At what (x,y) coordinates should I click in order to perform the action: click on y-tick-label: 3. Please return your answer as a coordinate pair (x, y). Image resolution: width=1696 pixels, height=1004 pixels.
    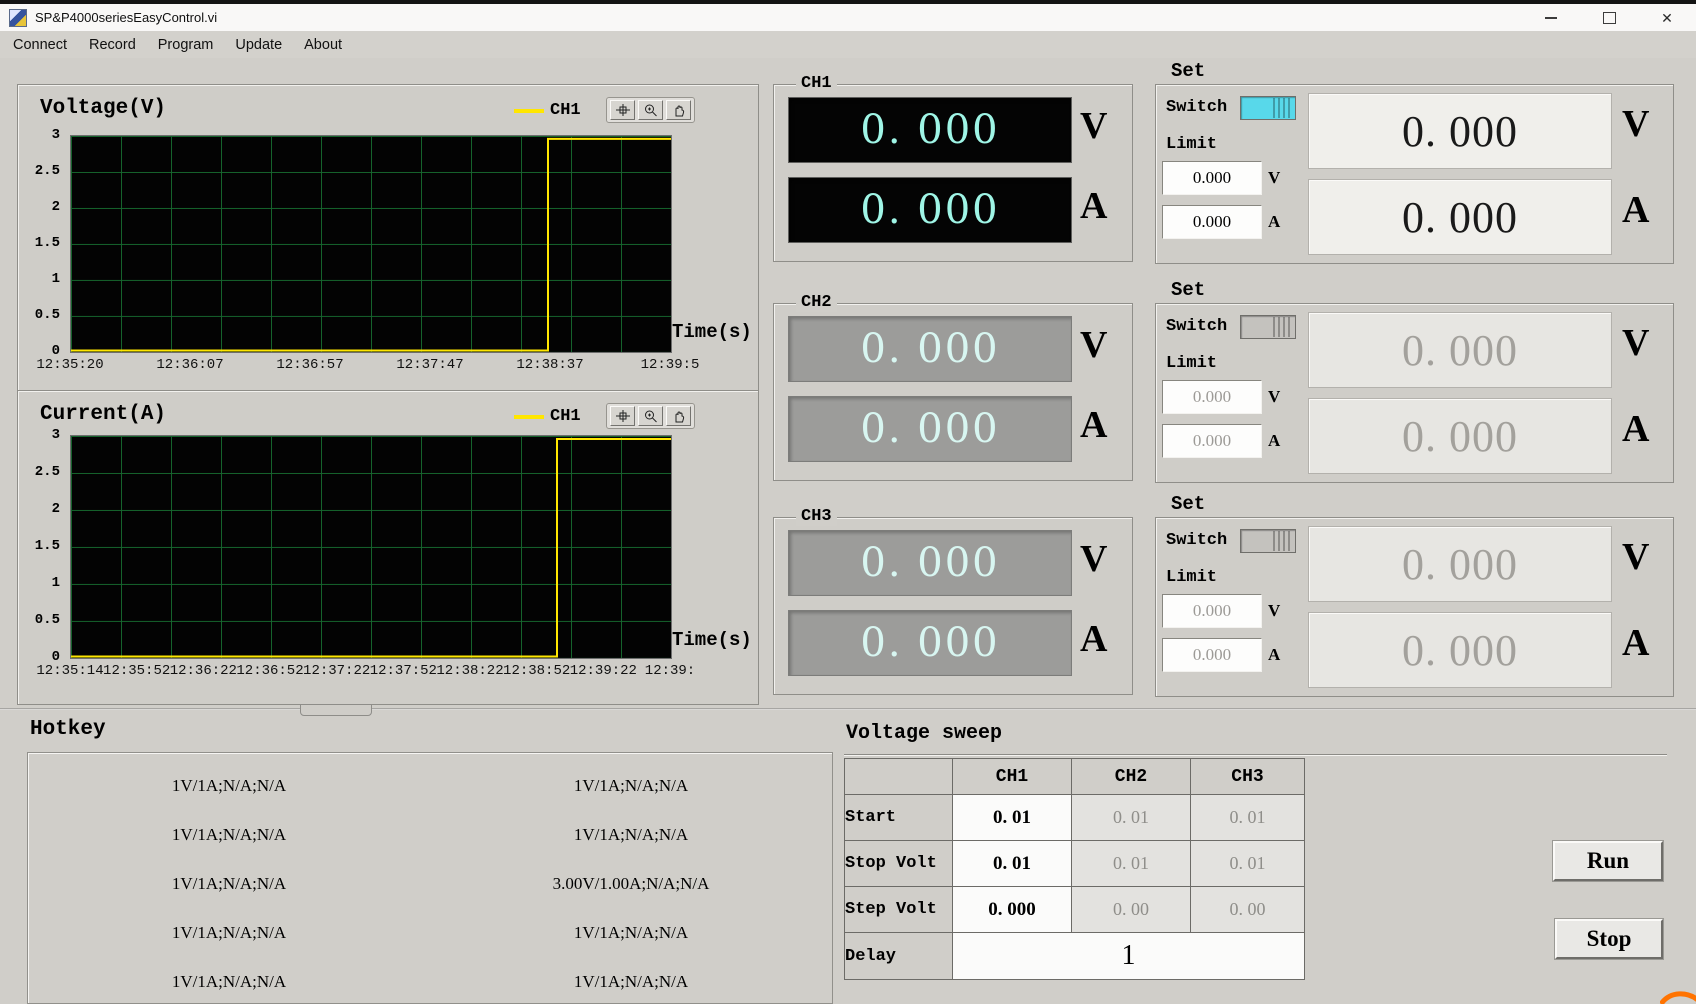
    Looking at the image, I should click on (55, 435).